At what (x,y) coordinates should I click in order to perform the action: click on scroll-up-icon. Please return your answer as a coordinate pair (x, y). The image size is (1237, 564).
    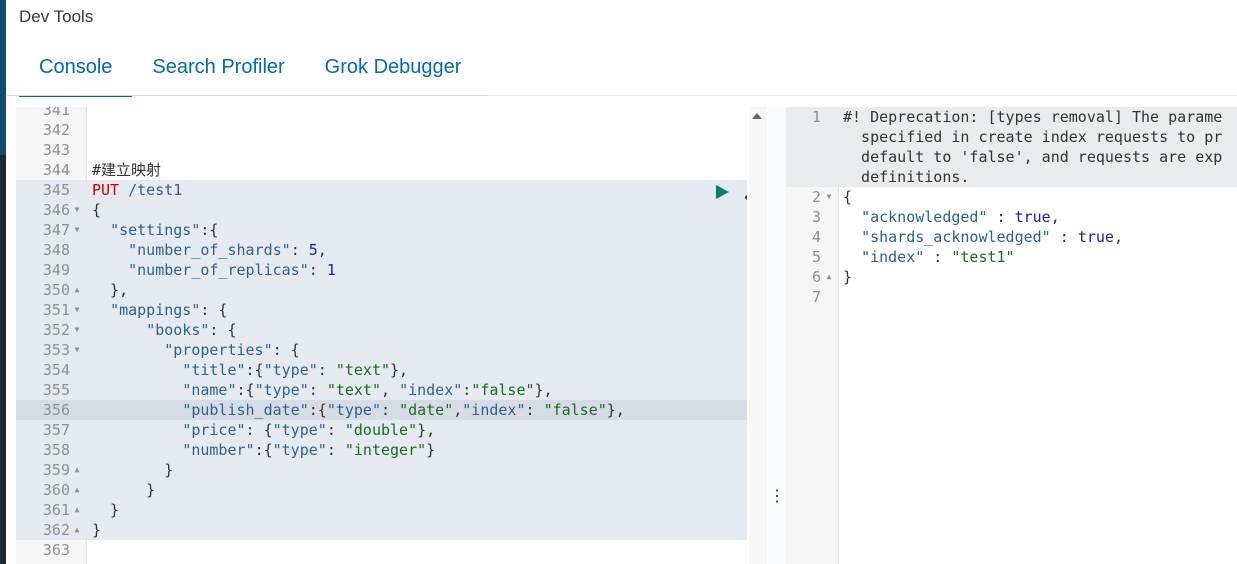
    Looking at the image, I should click on (757, 116).